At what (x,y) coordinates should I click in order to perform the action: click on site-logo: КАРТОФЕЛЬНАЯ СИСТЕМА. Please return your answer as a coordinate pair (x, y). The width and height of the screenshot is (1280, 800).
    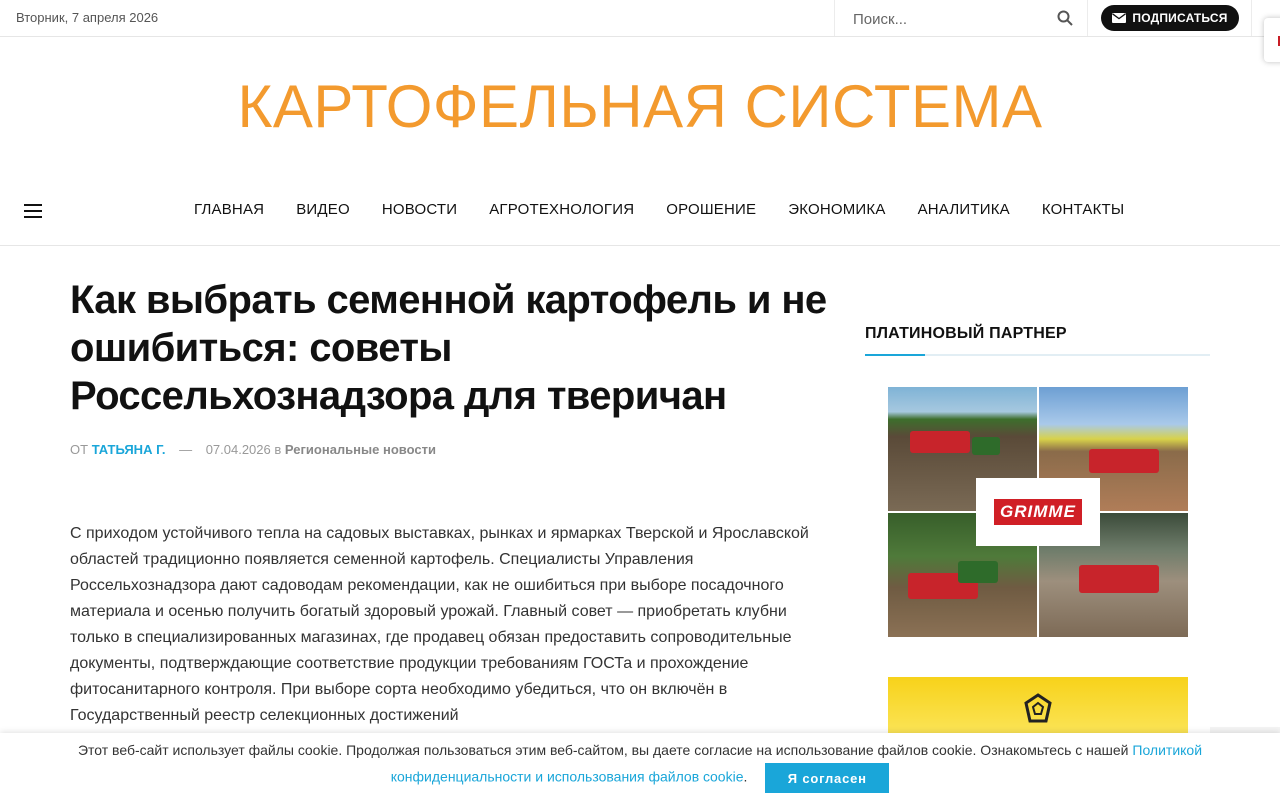
    Looking at the image, I should click on (640, 106).